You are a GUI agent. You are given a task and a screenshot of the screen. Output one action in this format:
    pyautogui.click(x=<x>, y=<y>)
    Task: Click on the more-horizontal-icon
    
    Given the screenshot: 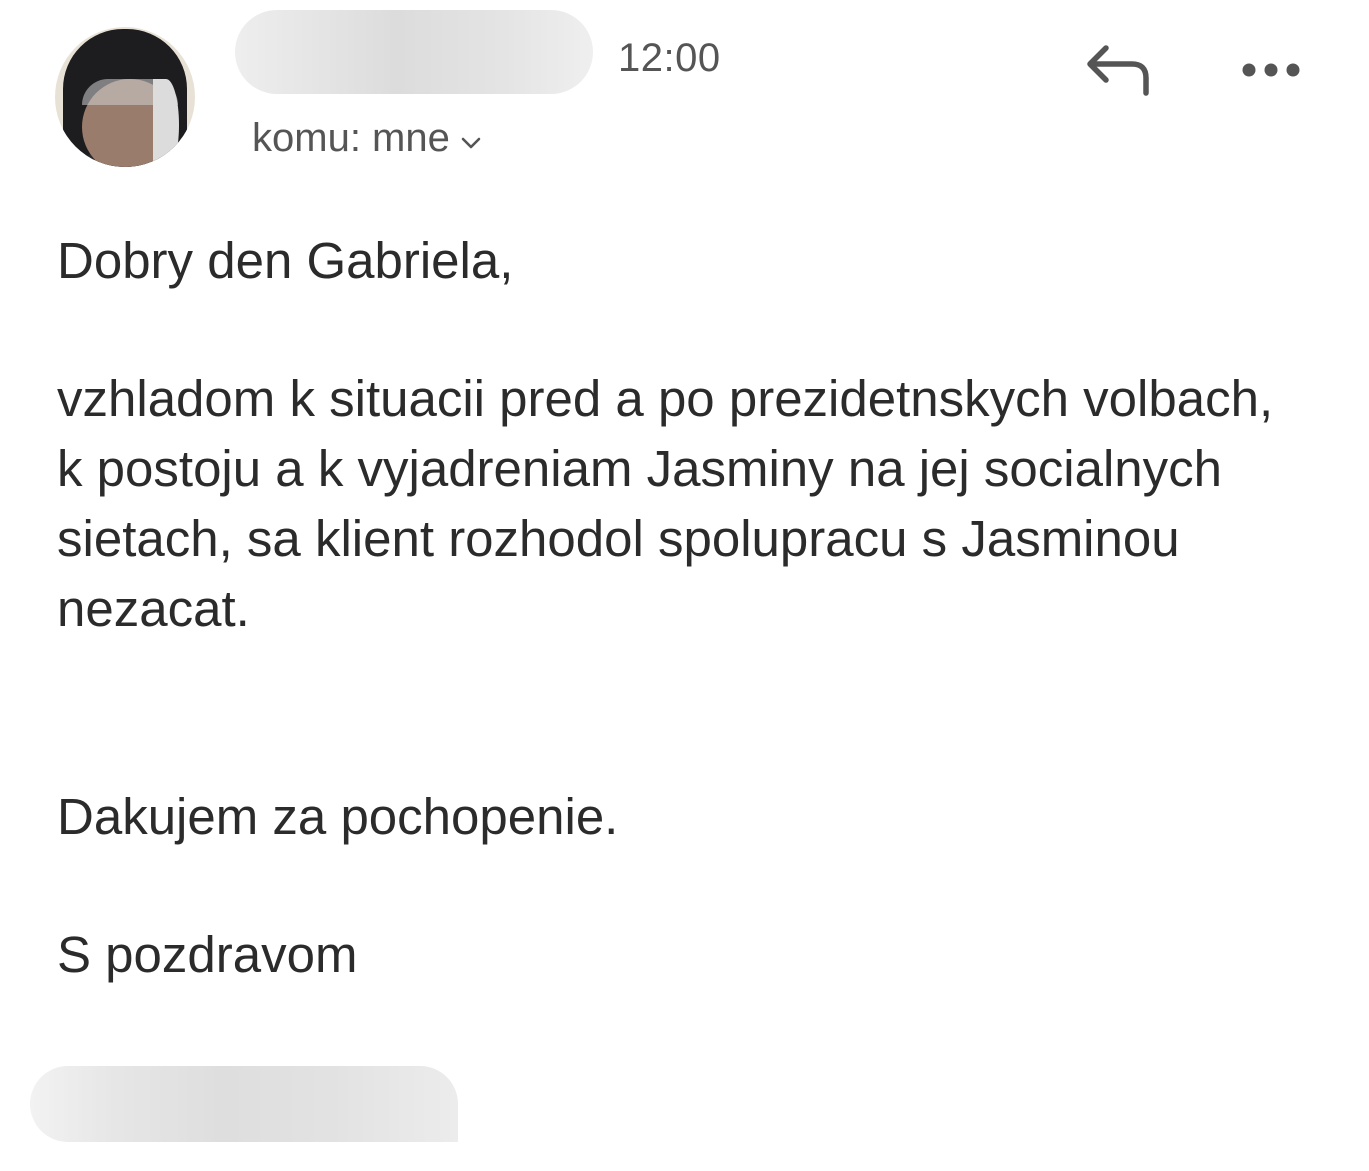 What is the action you would take?
    pyautogui.click(x=1271, y=70)
    